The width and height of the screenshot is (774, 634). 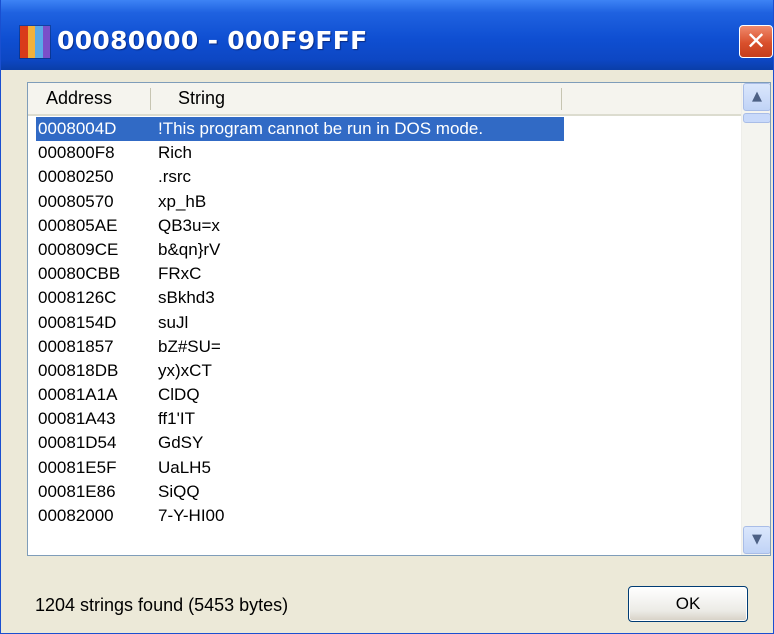 What do you see at coordinates (180, 274) in the screenshot?
I see `row-string: FRxC` at bounding box center [180, 274].